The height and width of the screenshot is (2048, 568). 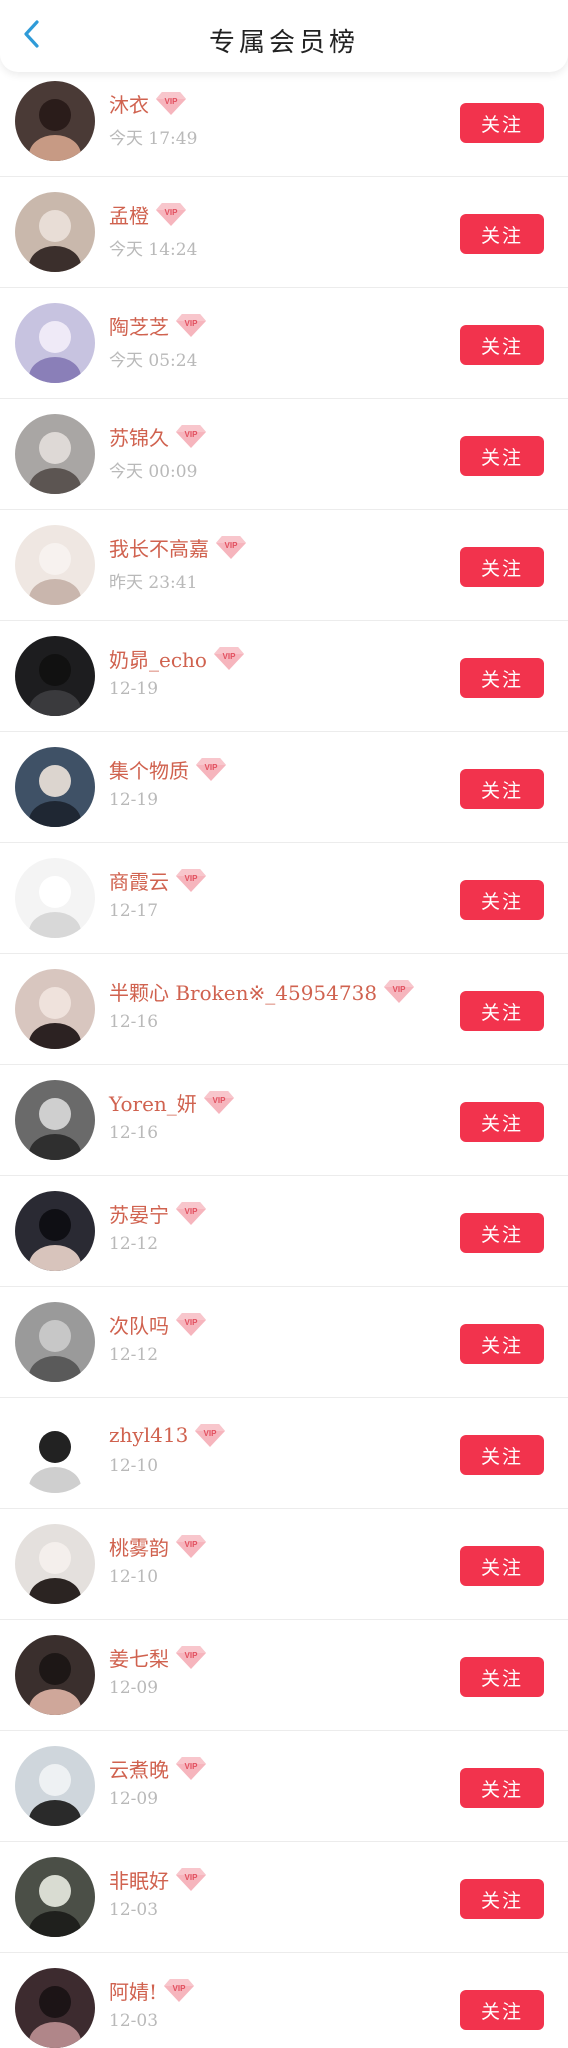 What do you see at coordinates (149, 769) in the screenshot?
I see `member-name: 集个物质` at bounding box center [149, 769].